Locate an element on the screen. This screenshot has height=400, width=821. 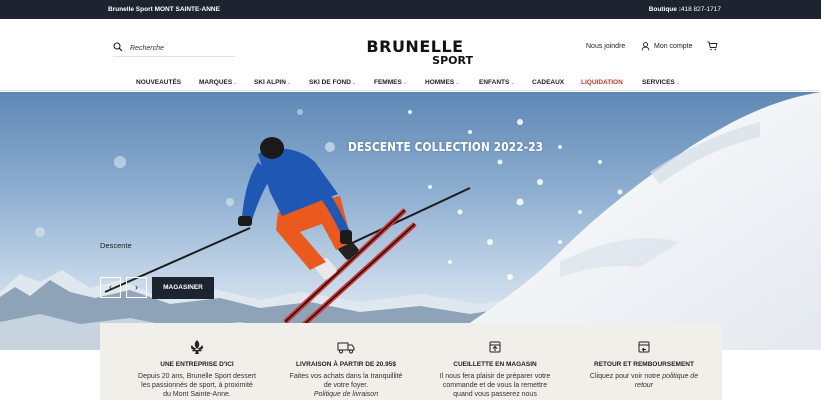
account-label: Mon compte is located at coordinates (673, 46).